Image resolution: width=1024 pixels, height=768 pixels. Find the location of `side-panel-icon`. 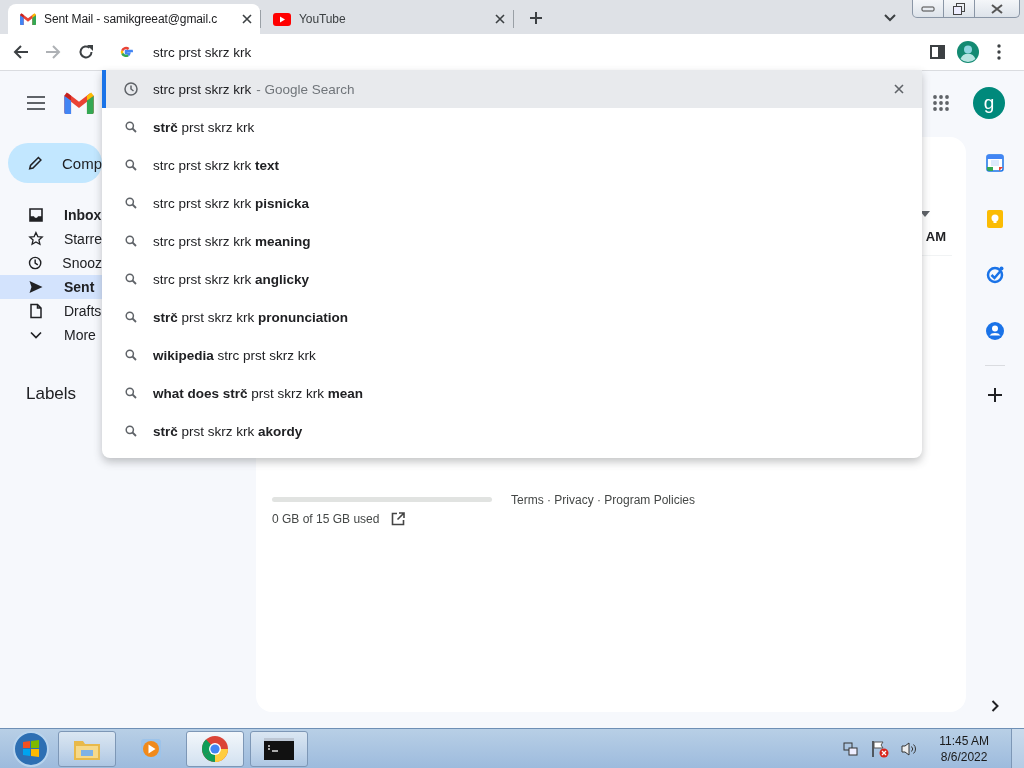

side-panel-icon is located at coordinates (937, 52).